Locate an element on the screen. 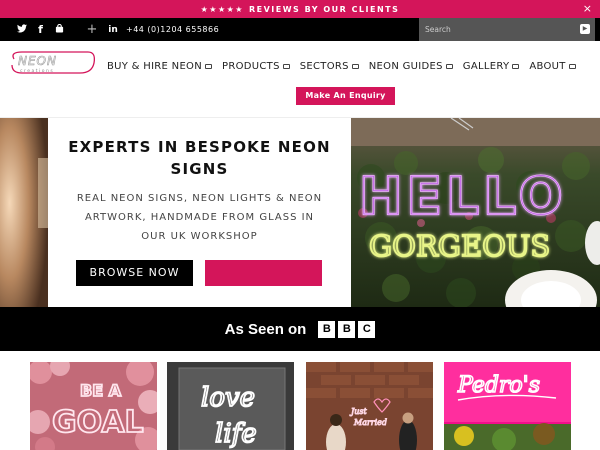 The width and height of the screenshot is (600, 450). tile-just-married: Just Married is located at coordinates (369, 406).